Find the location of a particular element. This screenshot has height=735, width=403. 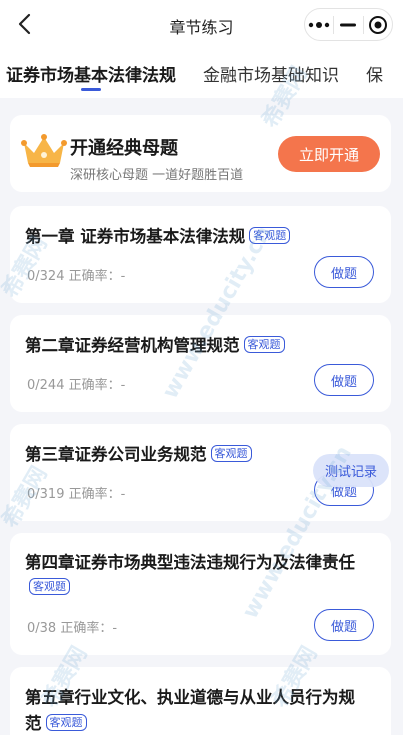

mini-program-capsule is located at coordinates (348, 24).